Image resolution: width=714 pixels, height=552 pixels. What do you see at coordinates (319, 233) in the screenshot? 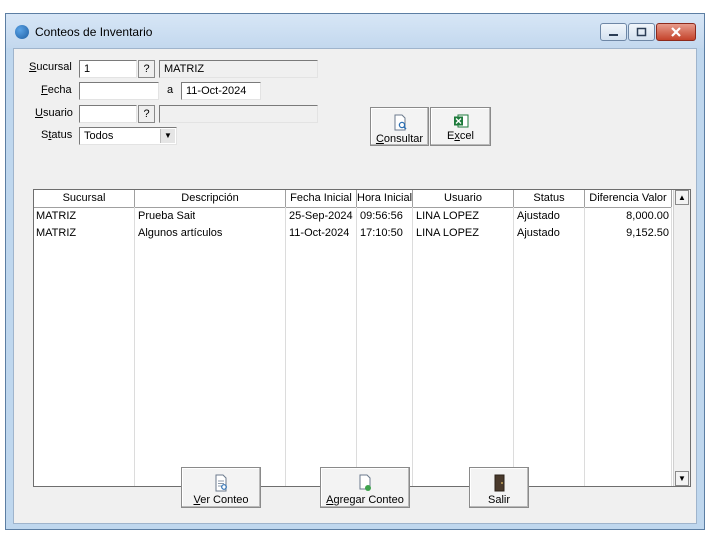
I see `cell-fecha-inicial: 11-Oct-2024` at bounding box center [319, 233].